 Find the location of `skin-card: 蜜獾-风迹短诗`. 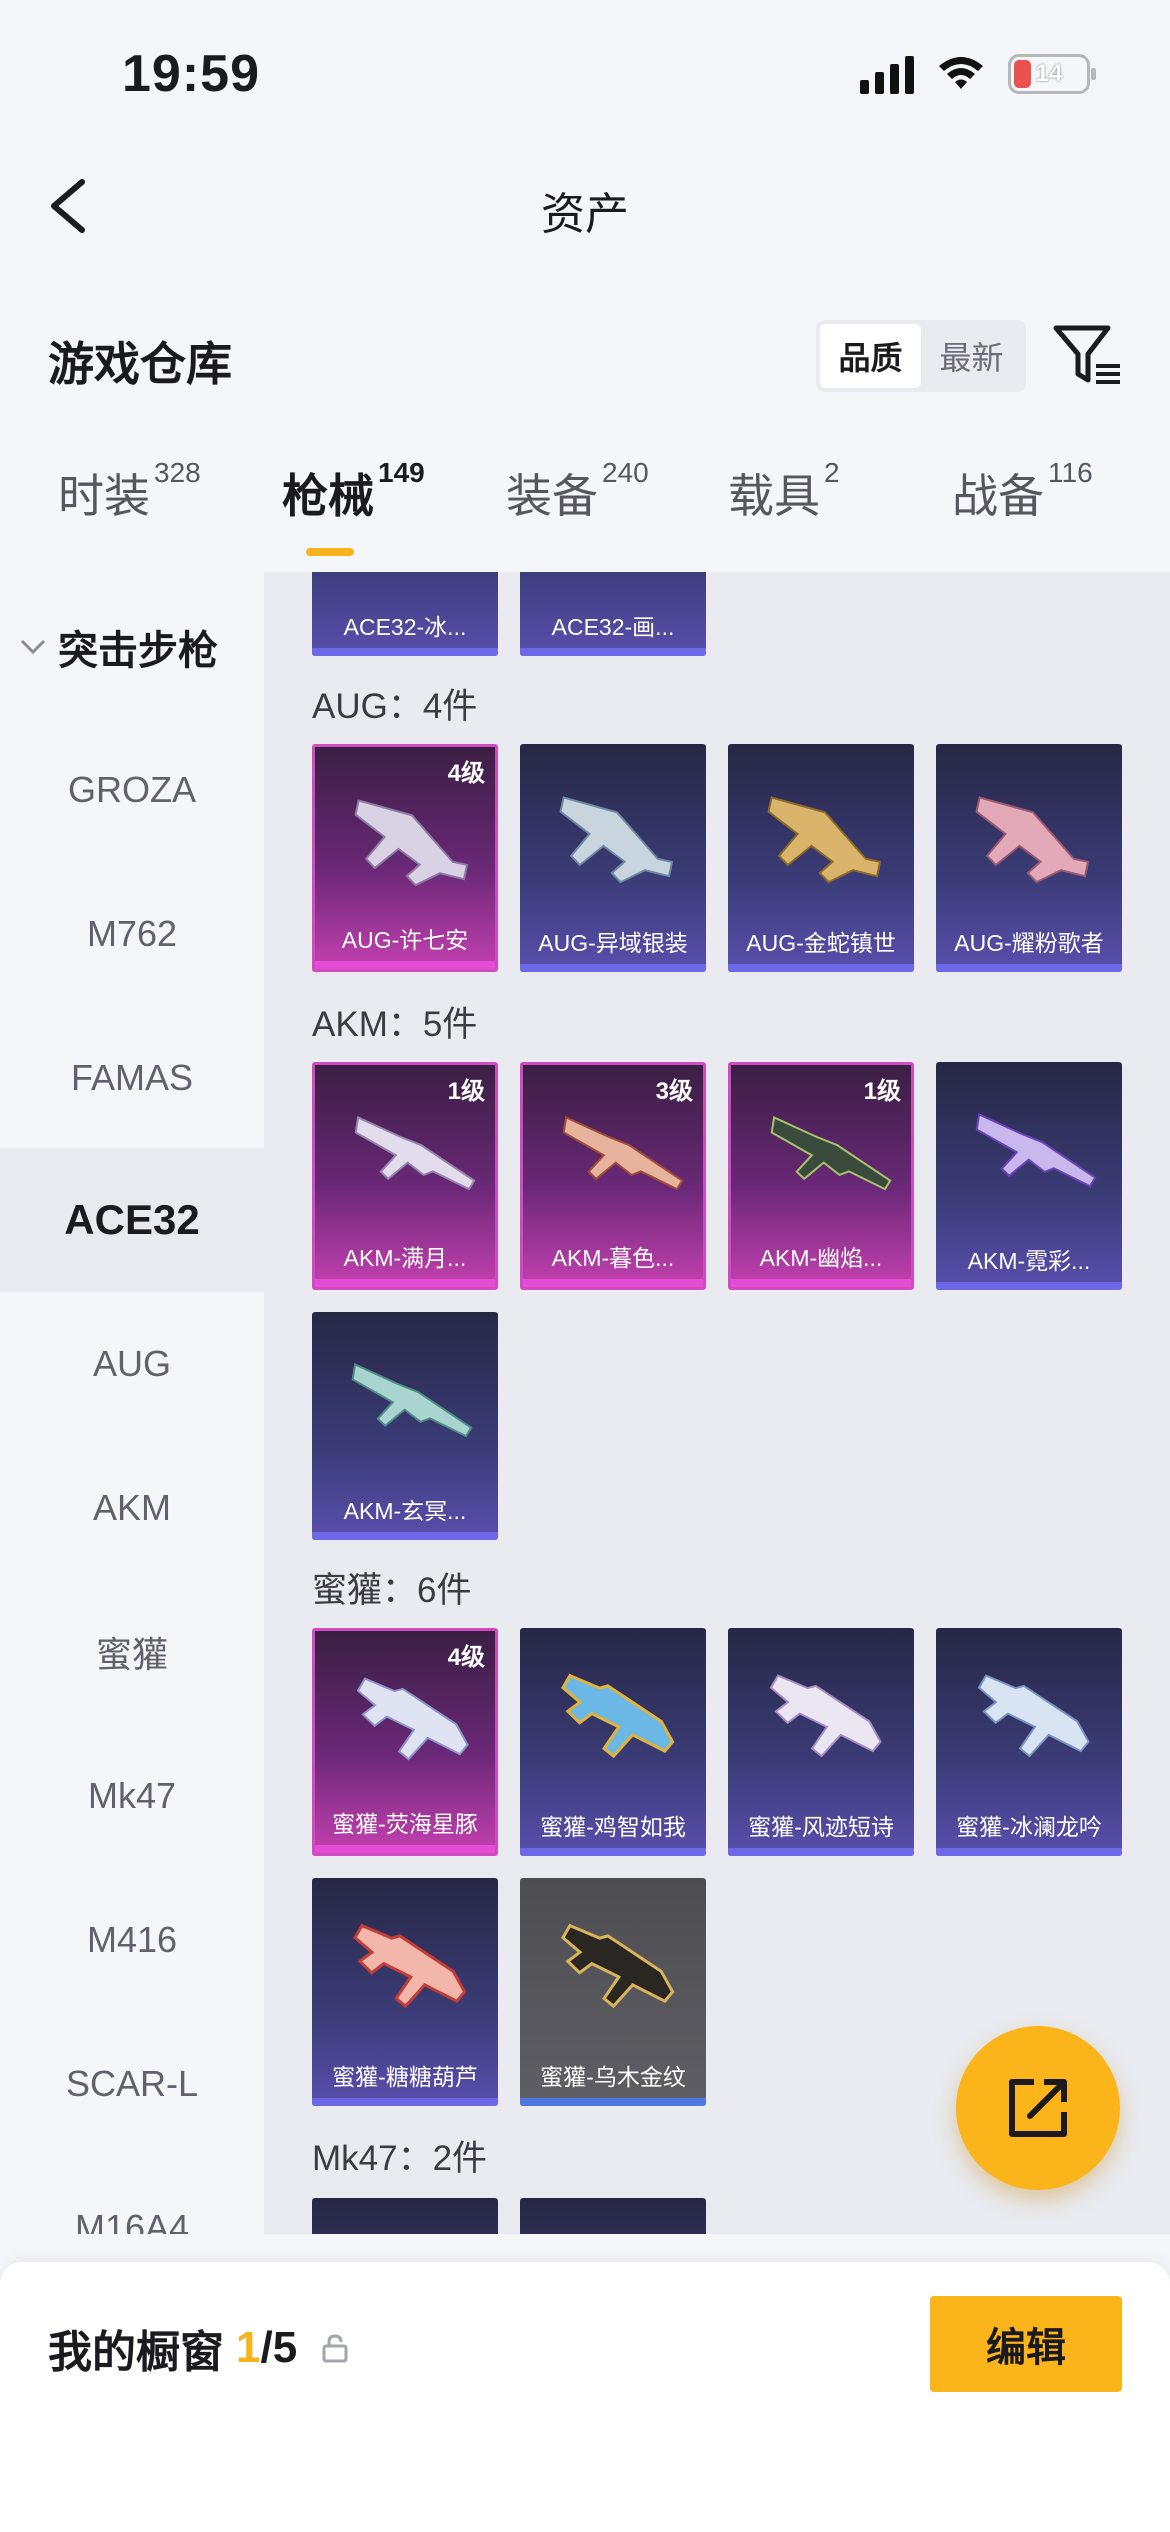

skin-card: 蜜獾-风迹短诗 is located at coordinates (821, 1742).